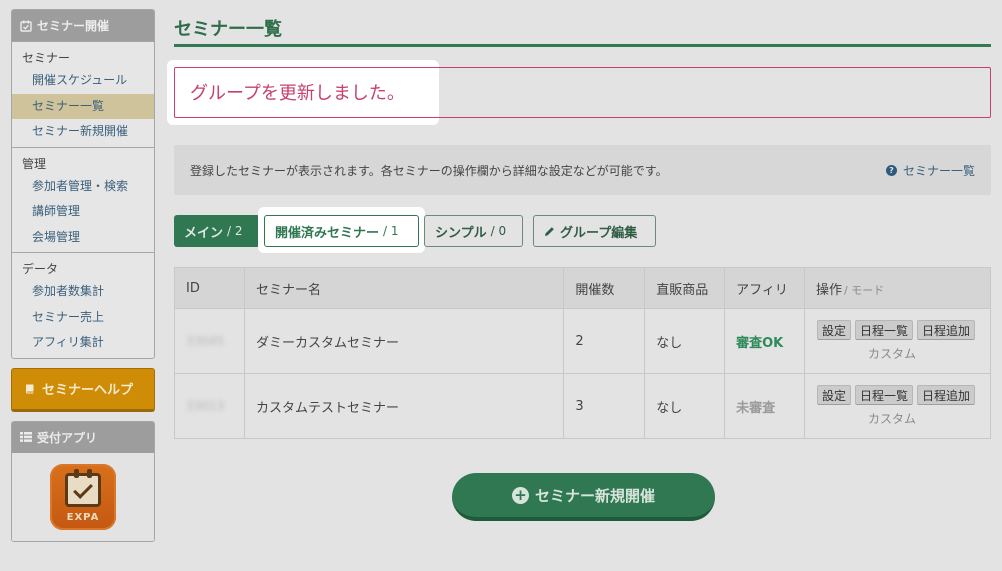 This screenshot has height=571, width=1002. Describe the element at coordinates (582, 45) in the screenshot. I see `title-divider` at that location.